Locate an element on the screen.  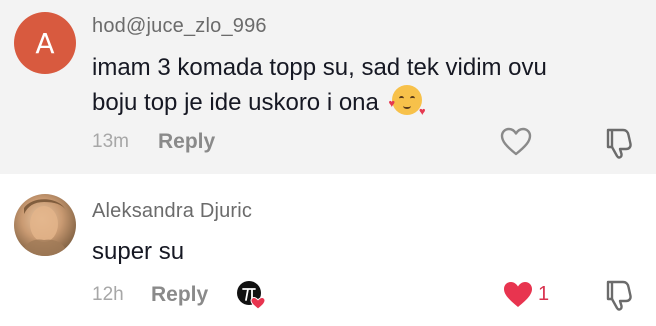
avatar-letter: A is located at coordinates (45, 43).